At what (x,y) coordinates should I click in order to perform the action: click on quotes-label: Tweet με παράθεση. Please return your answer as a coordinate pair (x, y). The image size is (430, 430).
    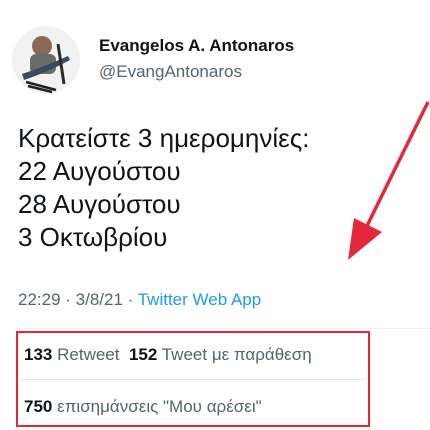
    Looking at the image, I should click on (236, 354).